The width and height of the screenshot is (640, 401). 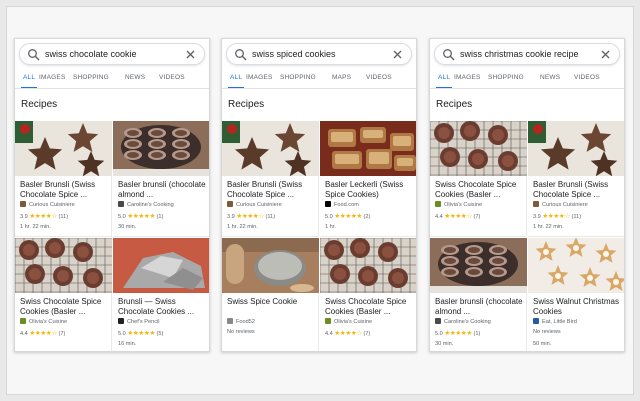 I want to click on recipes-heading: Recipes, so click(x=39, y=104).